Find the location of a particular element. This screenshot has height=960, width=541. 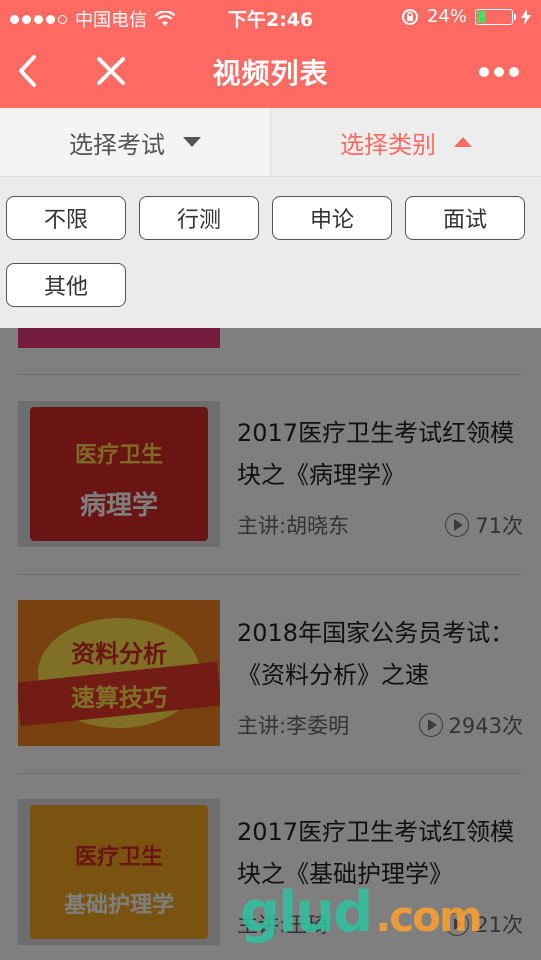

rotation-lock-icon is located at coordinates (409, 16).